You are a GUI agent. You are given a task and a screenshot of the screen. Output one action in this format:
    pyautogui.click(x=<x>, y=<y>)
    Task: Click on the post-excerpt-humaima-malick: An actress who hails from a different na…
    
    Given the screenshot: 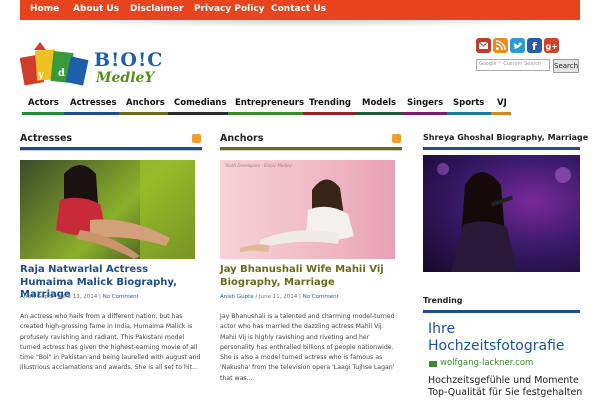 What is the action you would take?
    pyautogui.click(x=110, y=342)
    